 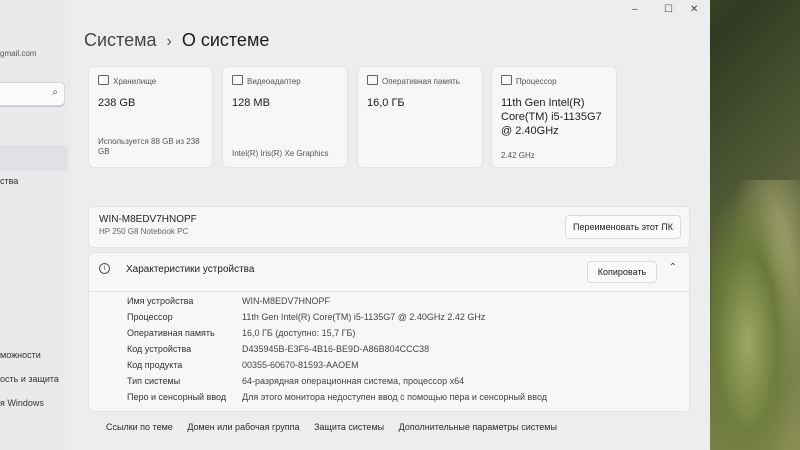 I want to click on spec-value: D435945B-E3F6-4B16-BE9D-A86B804CCC38, so click(x=336, y=349).